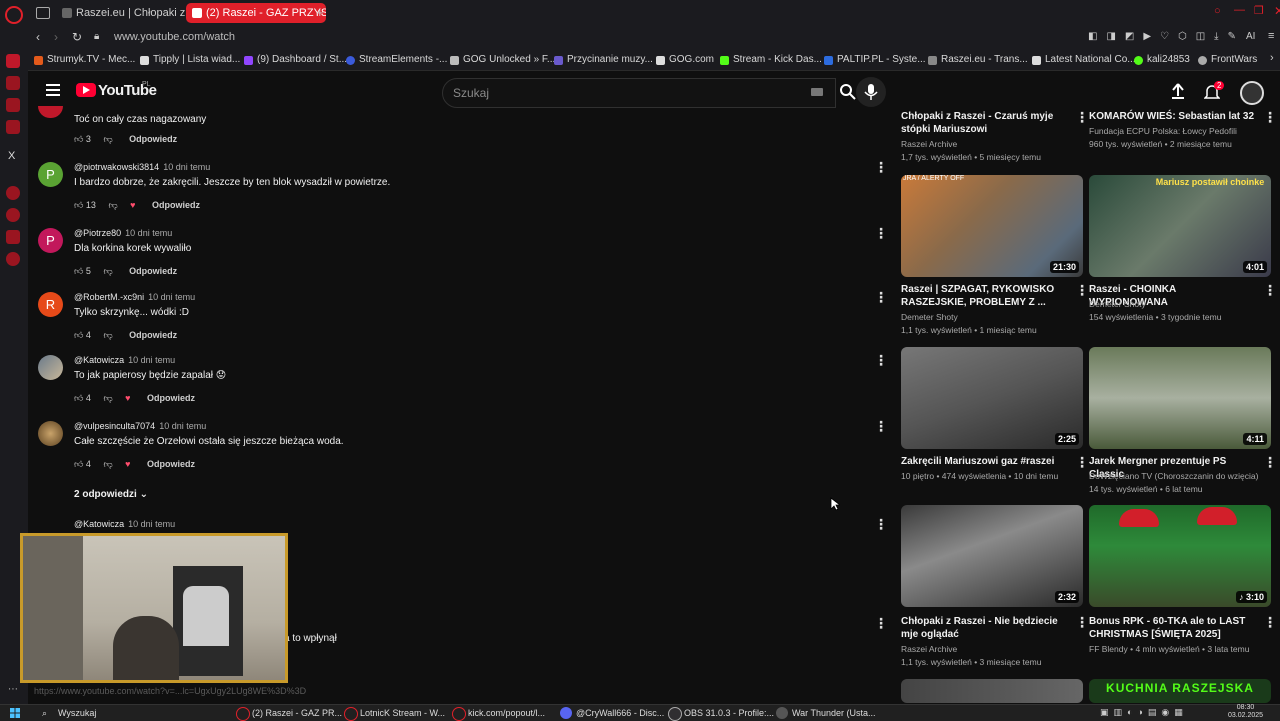  What do you see at coordinates (1108, 649) in the screenshot?
I see `video-channel: FF Blendy` at bounding box center [1108, 649].